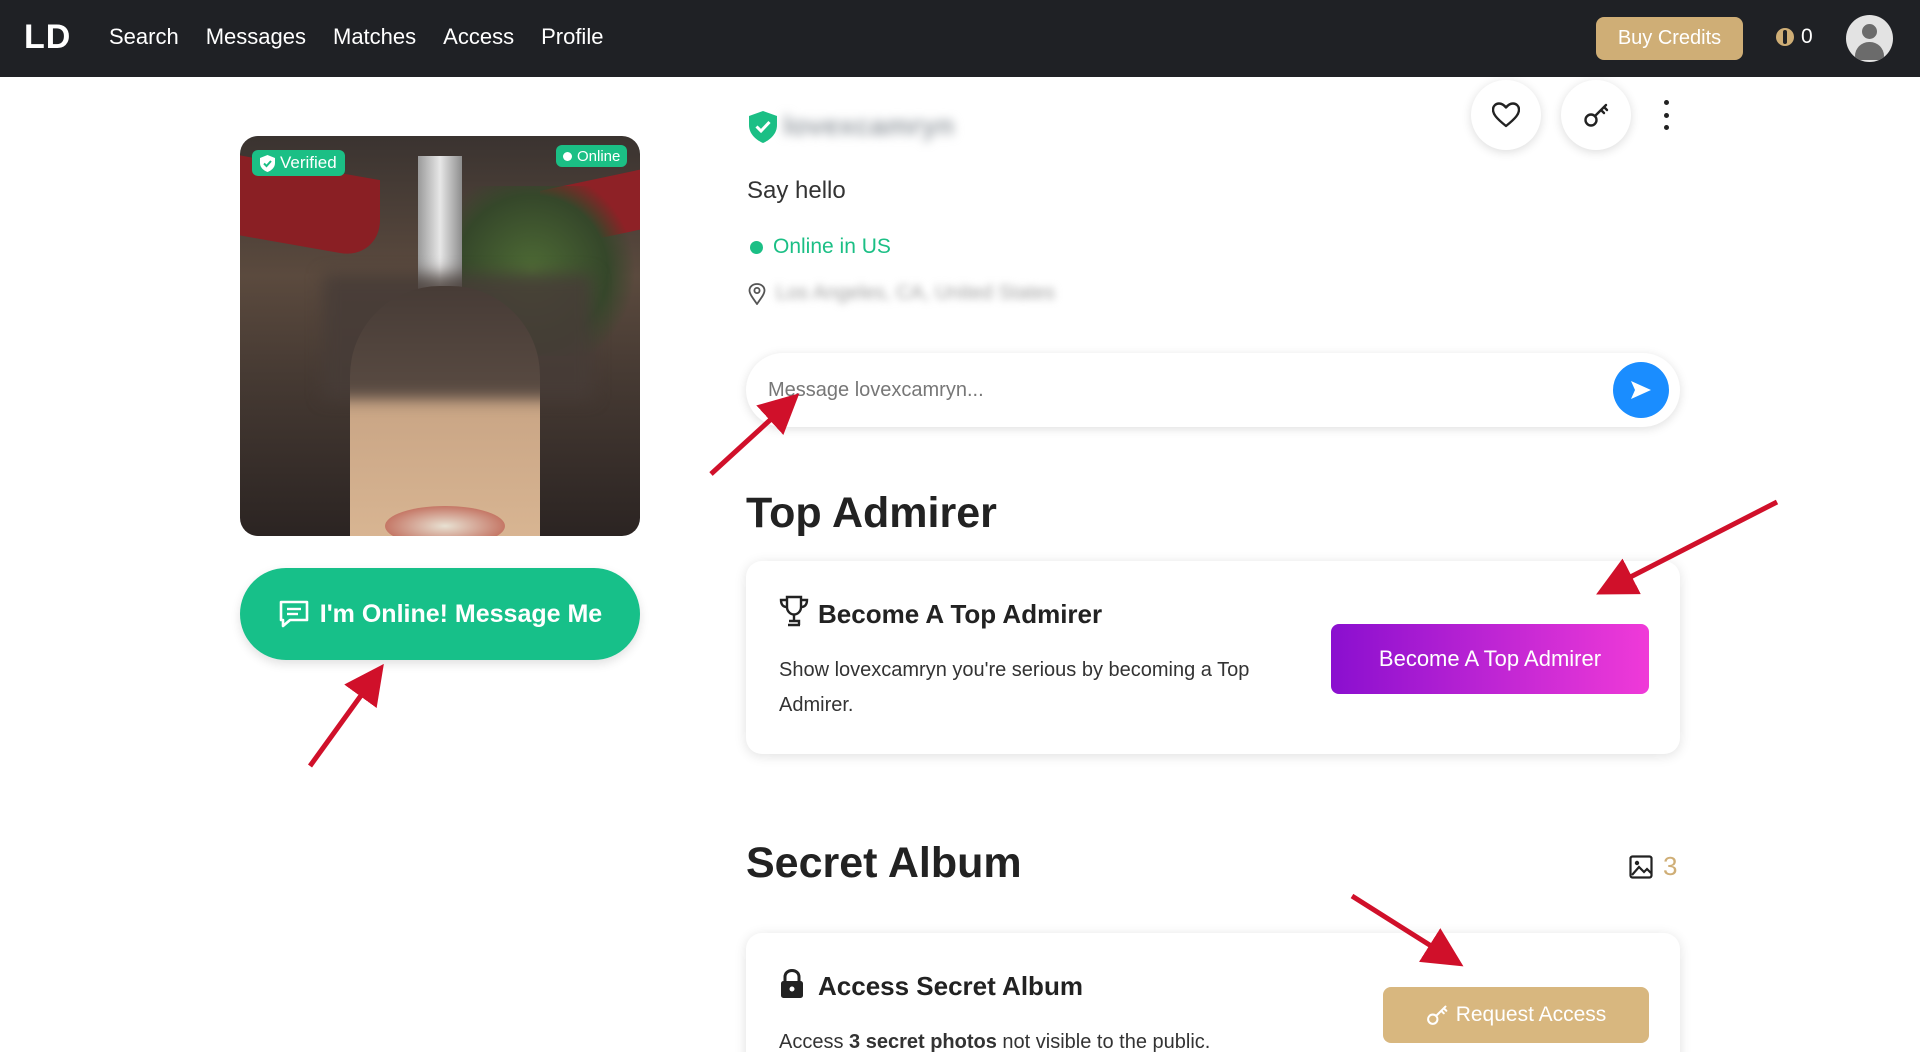 The height and width of the screenshot is (1052, 1920). What do you see at coordinates (754, 434) in the screenshot?
I see `arrow-to-message-input` at bounding box center [754, 434].